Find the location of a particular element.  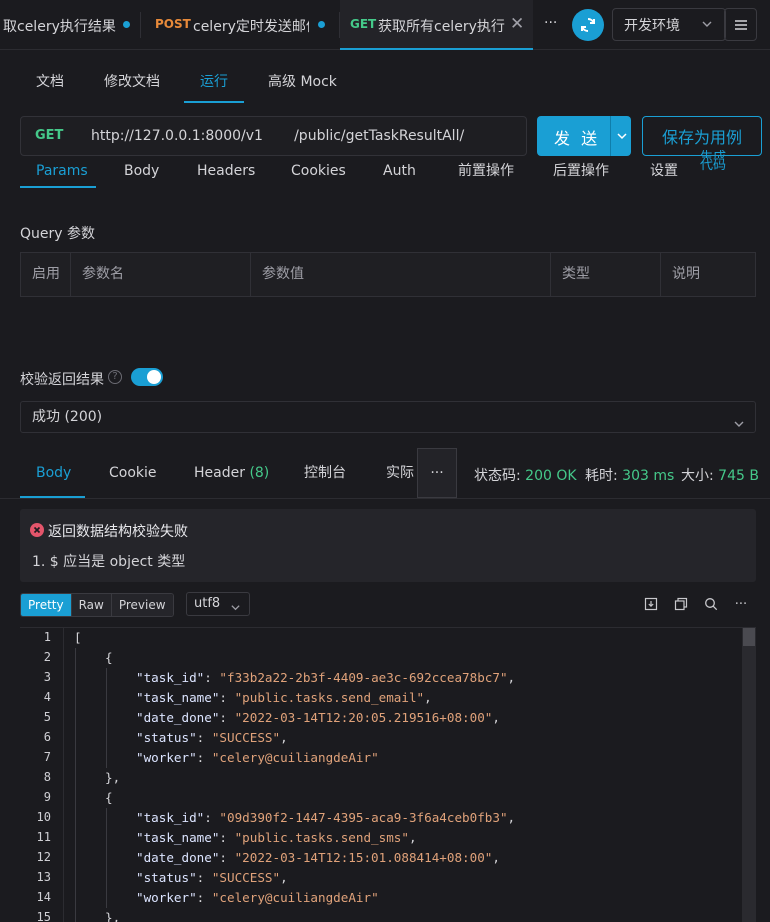

query-params-title: Query 参数 is located at coordinates (57, 234).